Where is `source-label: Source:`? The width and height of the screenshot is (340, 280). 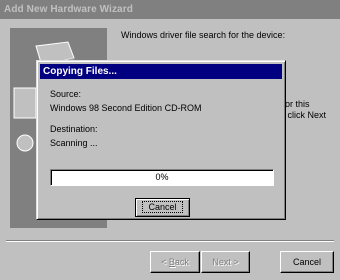 source-label: Source: is located at coordinates (66, 94).